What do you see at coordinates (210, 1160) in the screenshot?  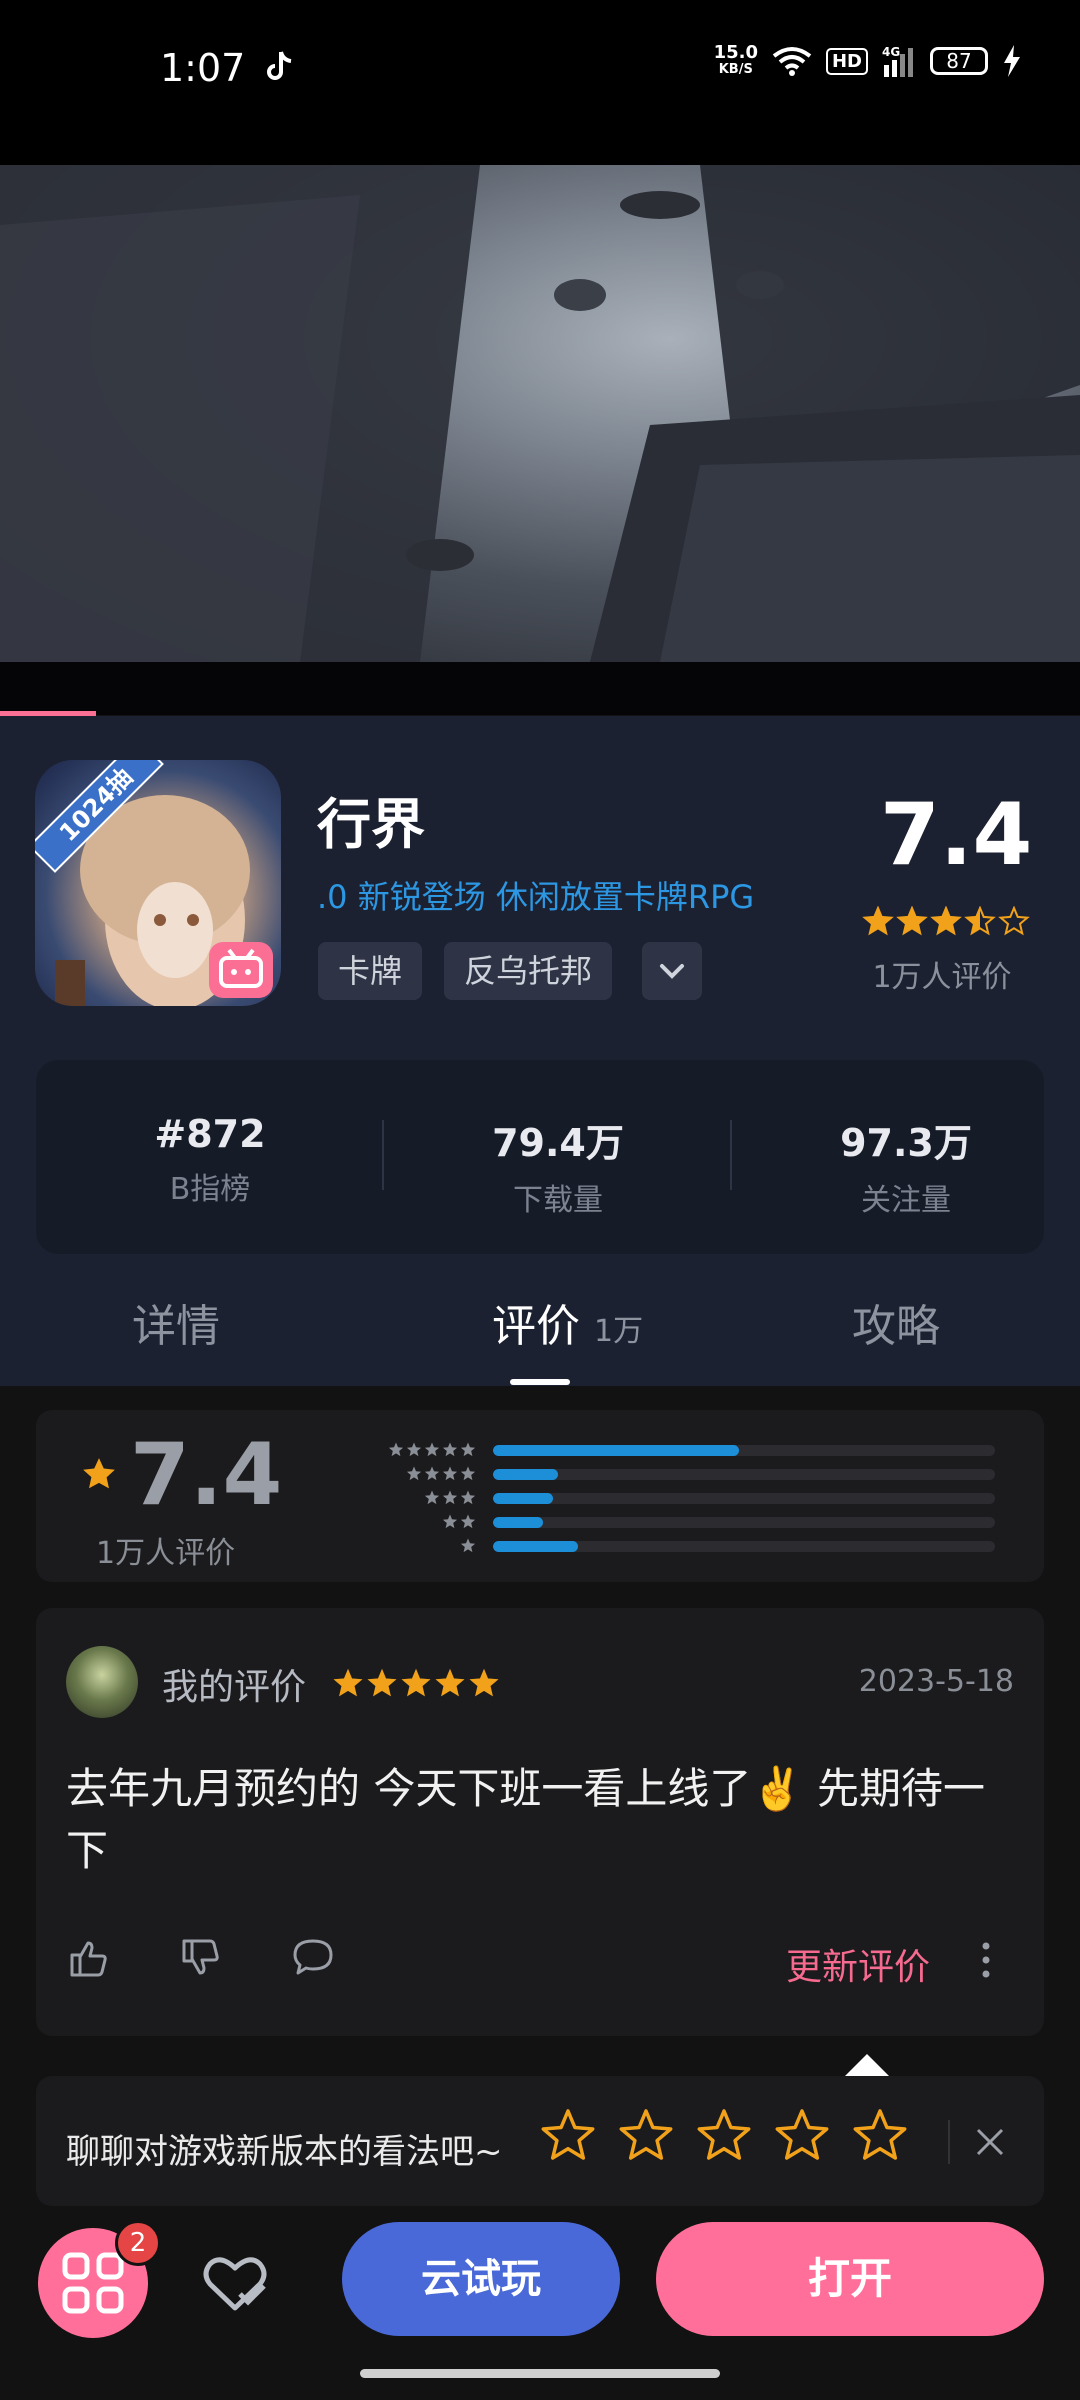 I see `stat-rank: #872 B指榜` at bounding box center [210, 1160].